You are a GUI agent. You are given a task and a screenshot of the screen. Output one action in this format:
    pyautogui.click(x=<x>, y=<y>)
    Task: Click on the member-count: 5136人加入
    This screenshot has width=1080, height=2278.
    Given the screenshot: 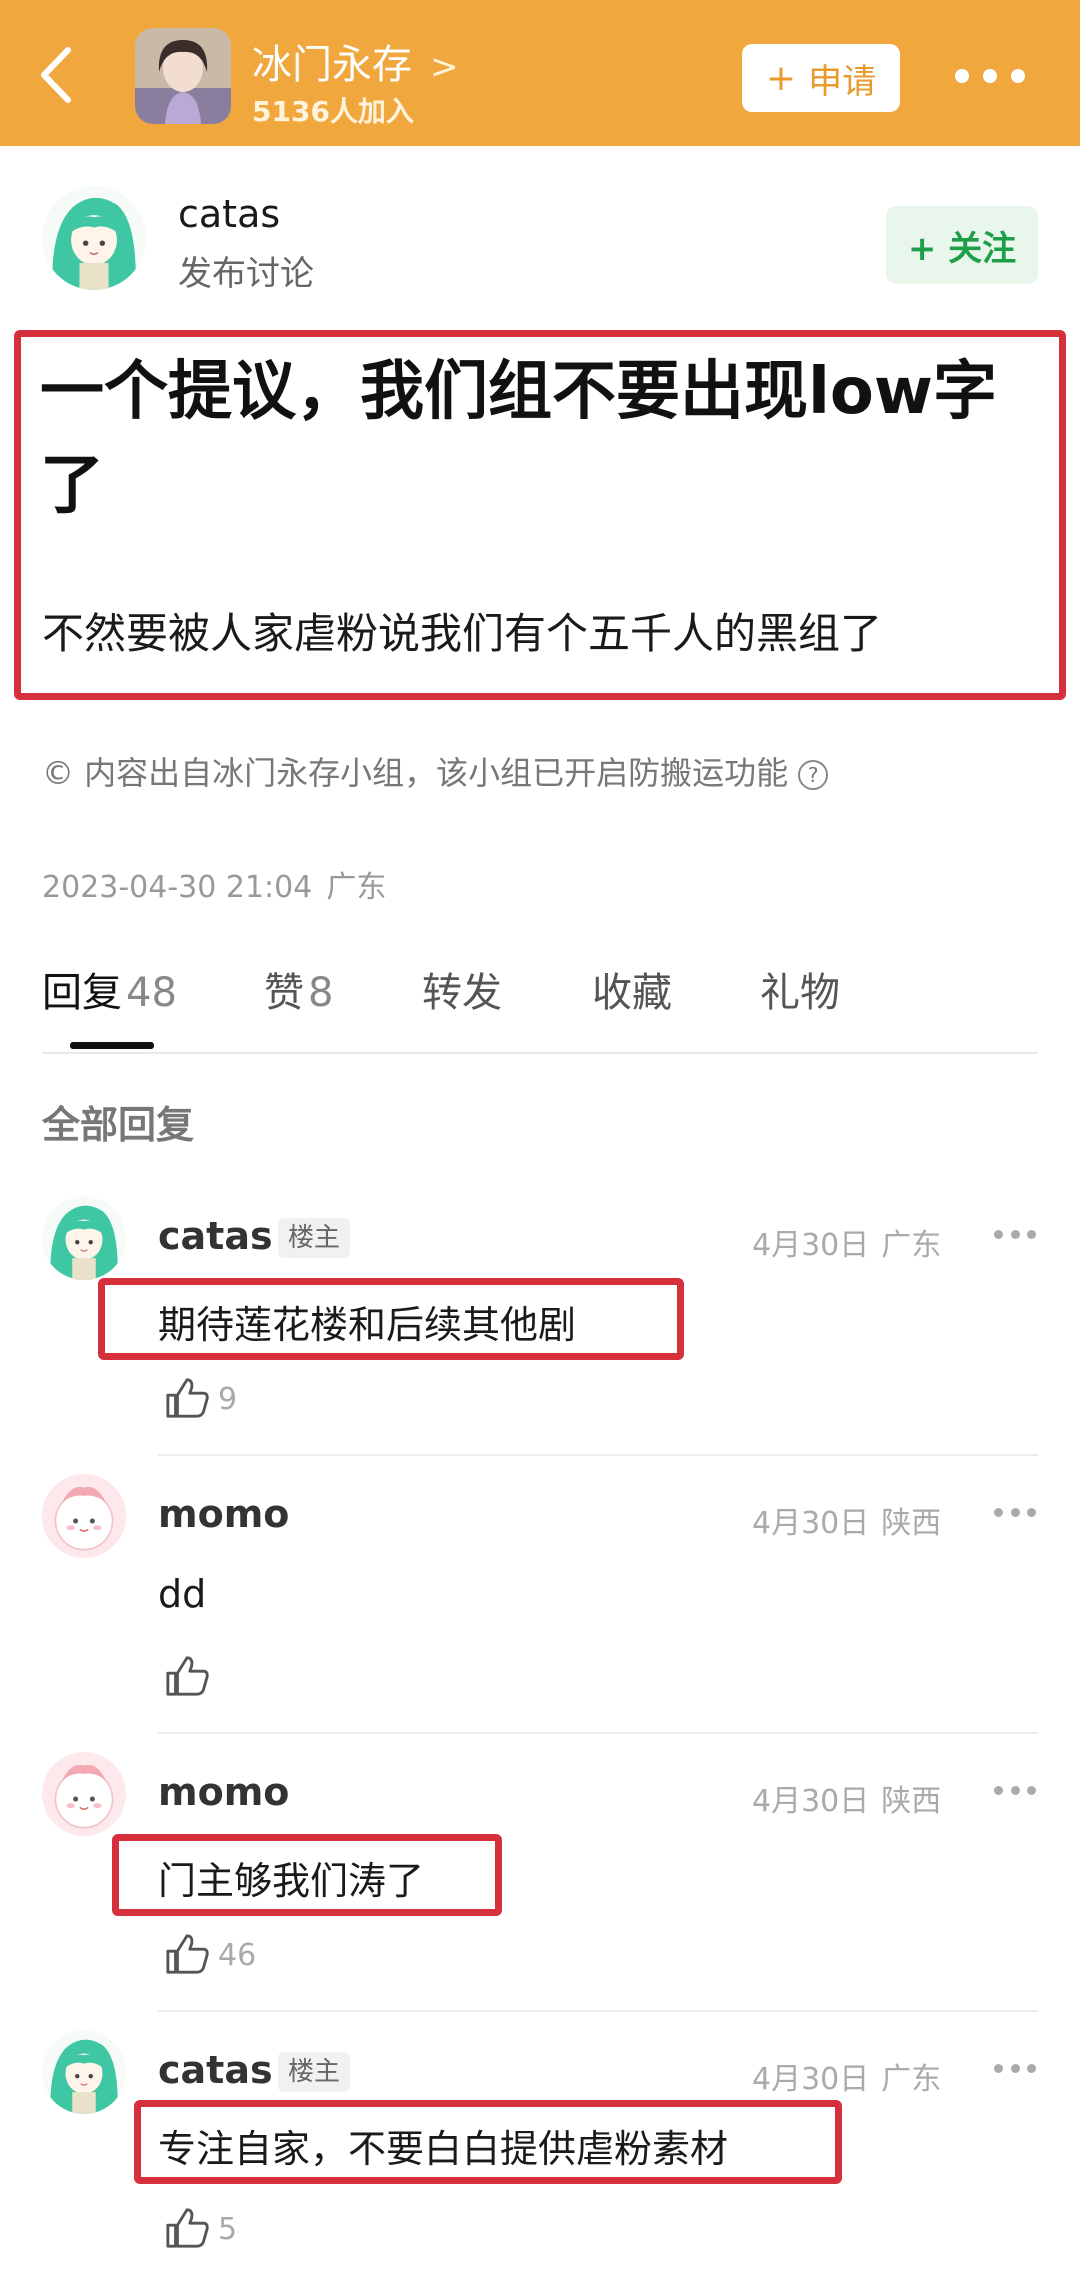 What is the action you would take?
    pyautogui.click(x=333, y=111)
    